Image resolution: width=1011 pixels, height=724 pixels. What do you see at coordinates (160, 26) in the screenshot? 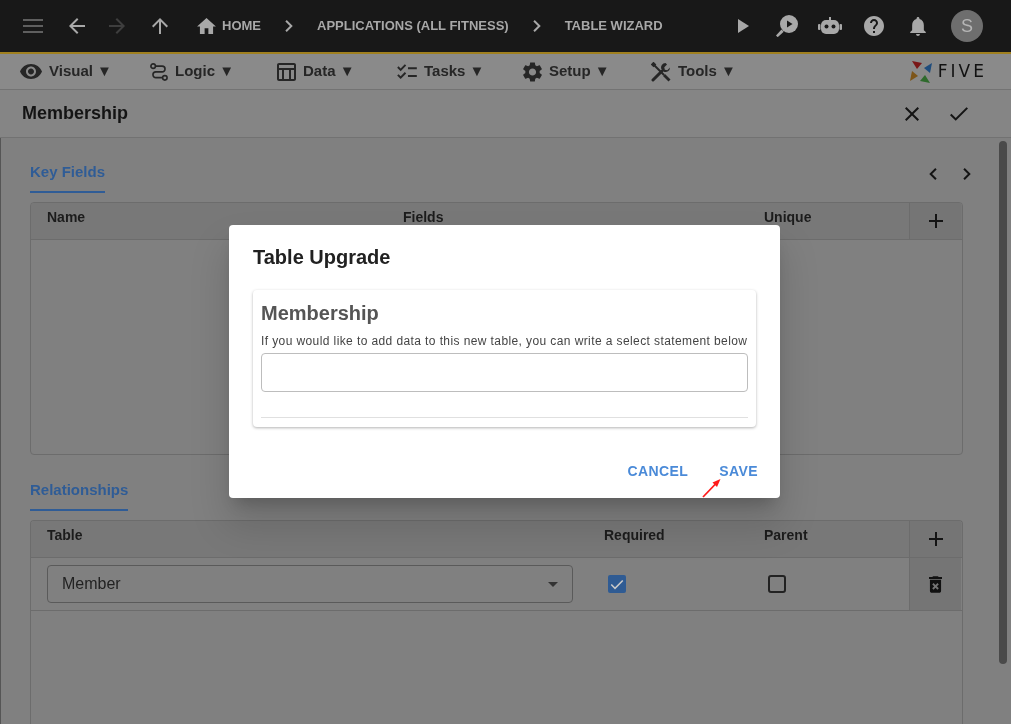
I see `up-arrow-icon` at bounding box center [160, 26].